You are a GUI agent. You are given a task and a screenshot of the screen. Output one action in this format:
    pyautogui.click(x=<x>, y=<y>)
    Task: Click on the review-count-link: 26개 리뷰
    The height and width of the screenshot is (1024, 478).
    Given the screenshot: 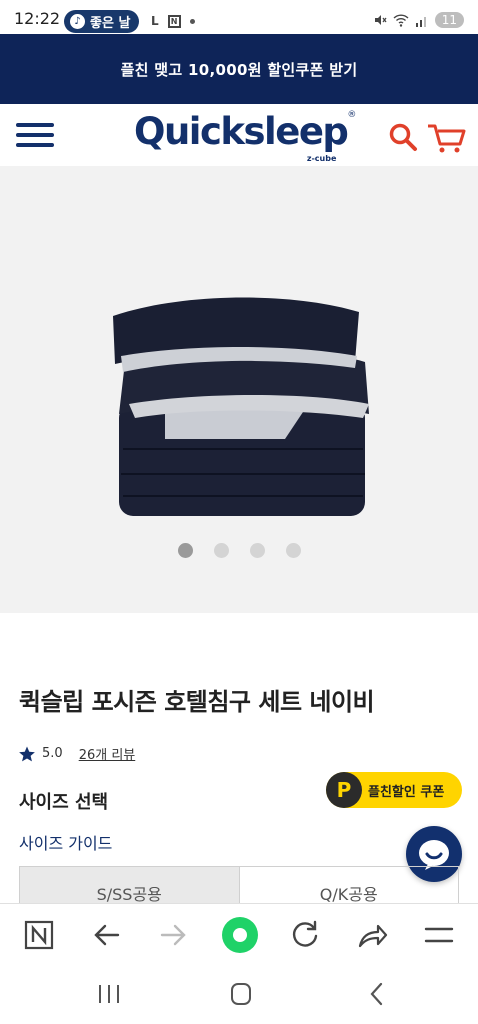 What is the action you would take?
    pyautogui.click(x=107, y=753)
    